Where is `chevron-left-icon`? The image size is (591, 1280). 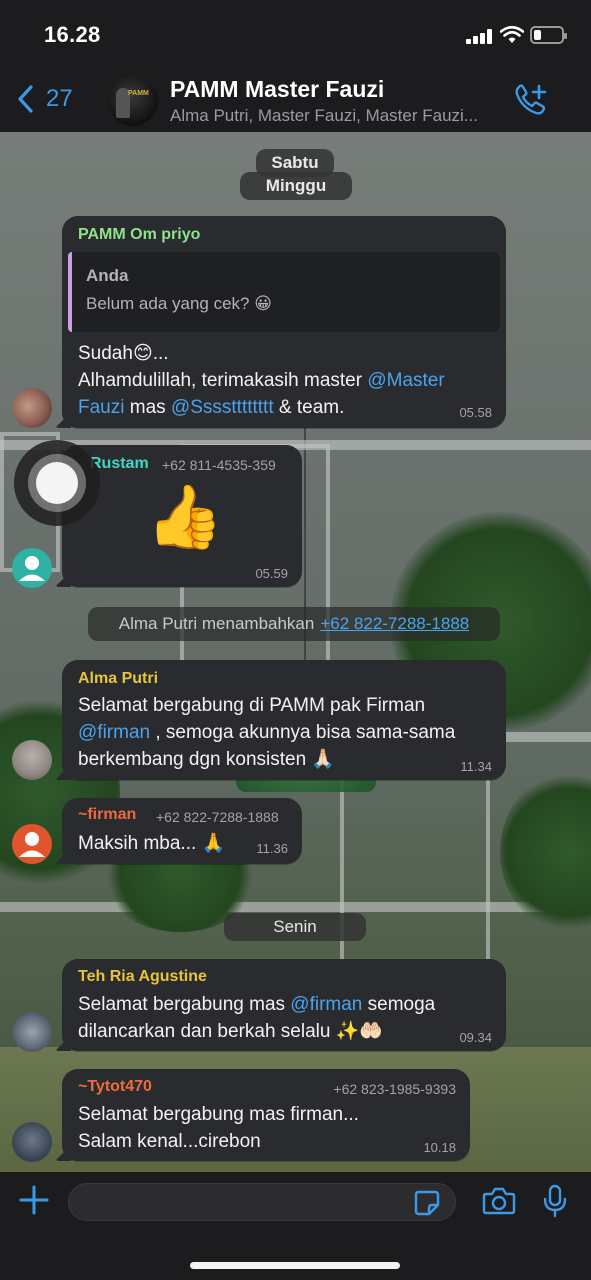 chevron-left-icon is located at coordinates (25, 99).